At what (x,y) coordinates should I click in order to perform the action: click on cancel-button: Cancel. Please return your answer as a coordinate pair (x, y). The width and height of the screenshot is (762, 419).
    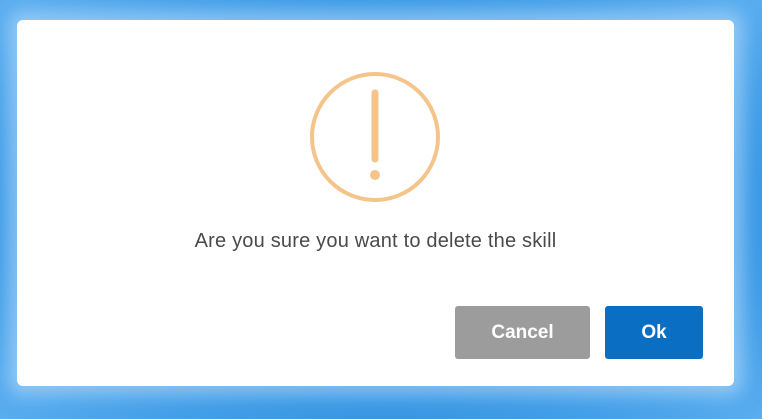
    Looking at the image, I should click on (522, 332).